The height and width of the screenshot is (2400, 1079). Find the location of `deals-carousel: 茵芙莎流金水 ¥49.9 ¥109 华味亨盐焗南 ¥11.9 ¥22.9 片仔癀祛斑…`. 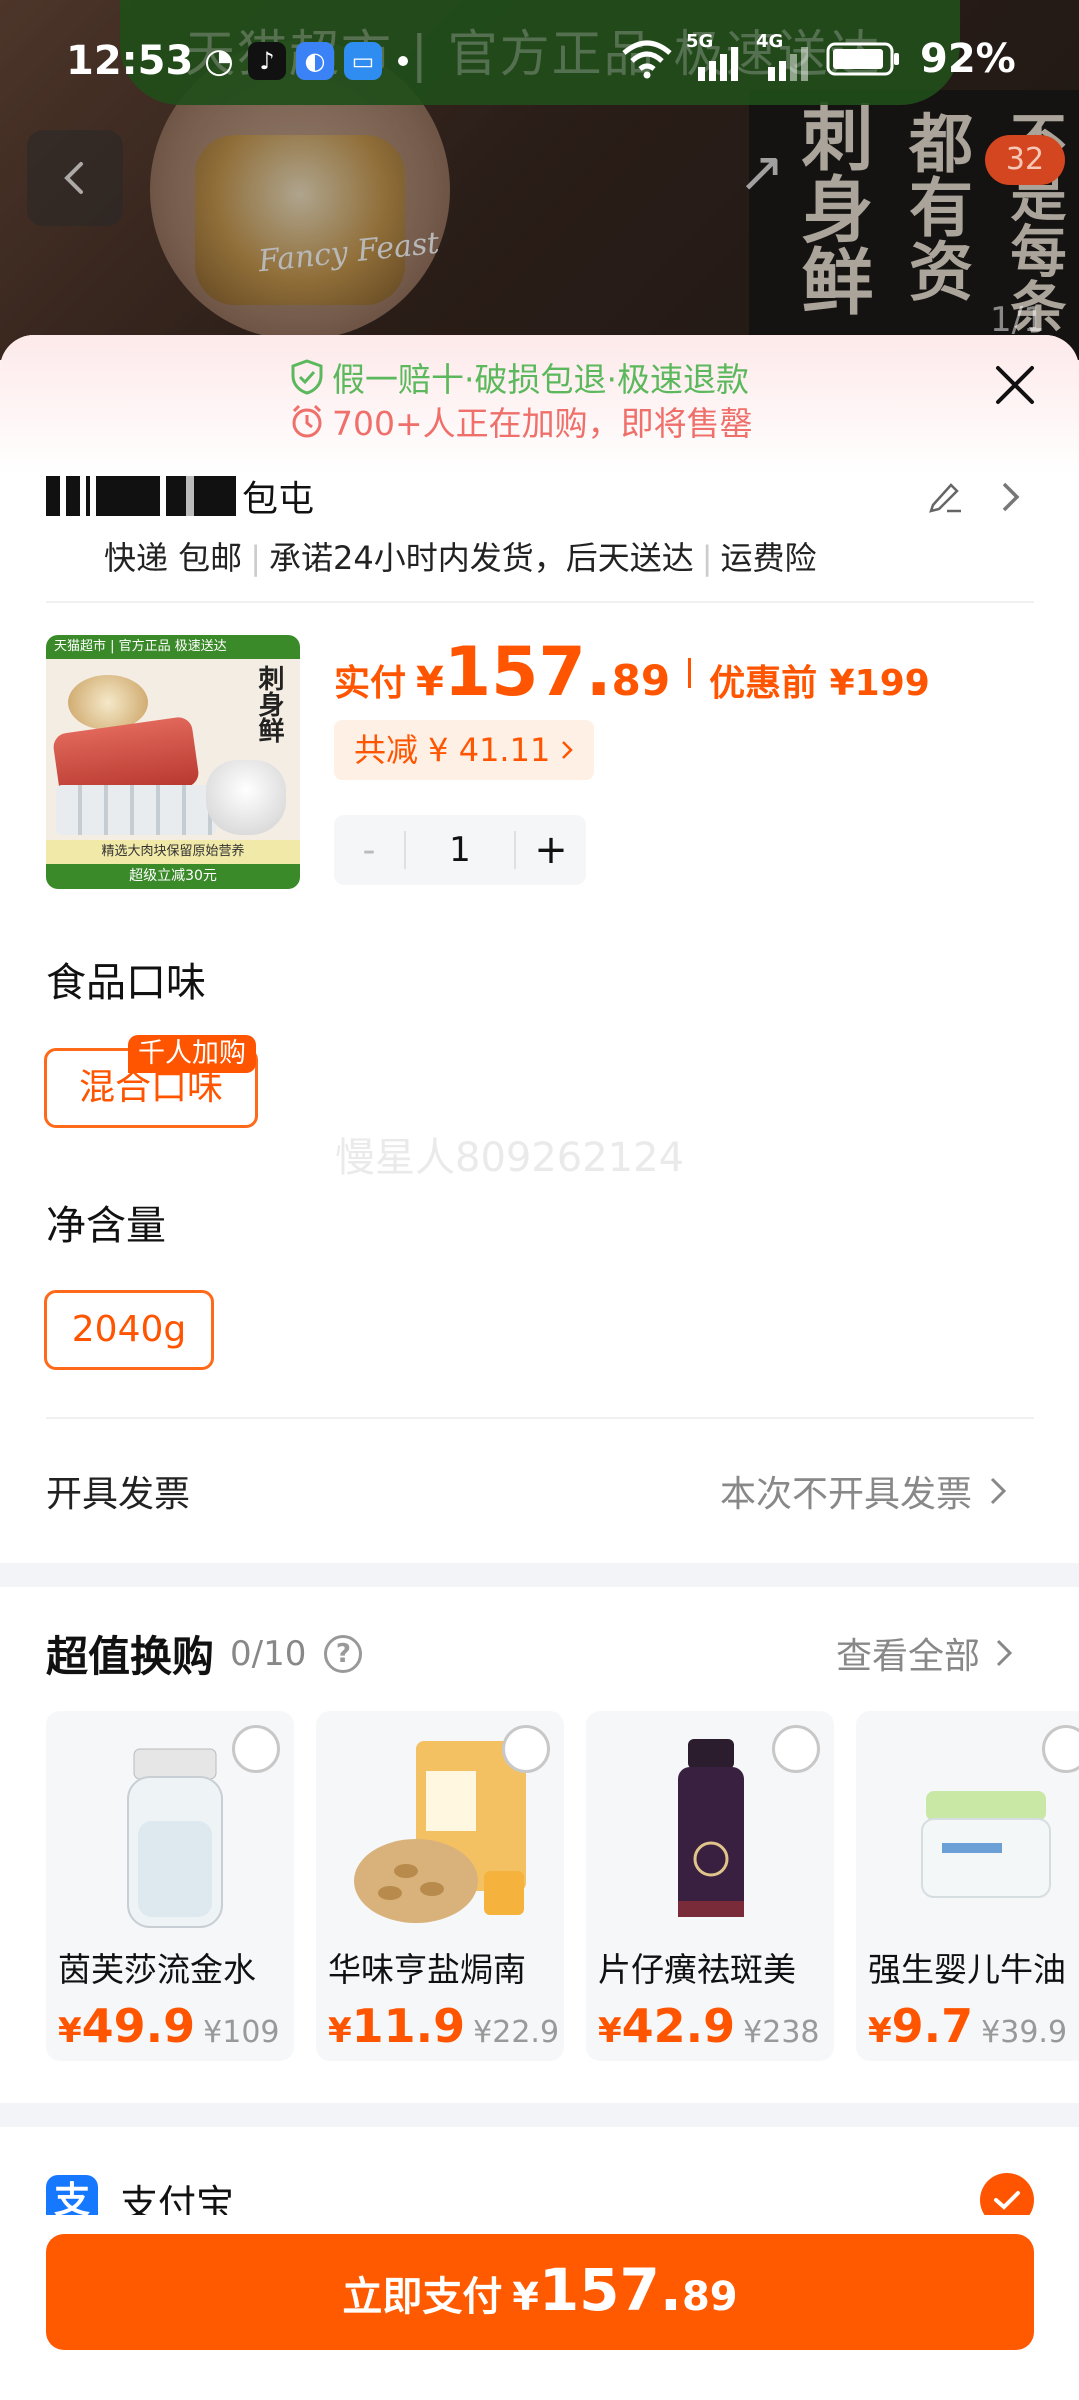

deals-carousel: 茵芙莎流金水 ¥49.9 ¥109 华味亨盐焗南 ¥11.9 ¥22.9 片仔癀祛斑… is located at coordinates (562, 1886).